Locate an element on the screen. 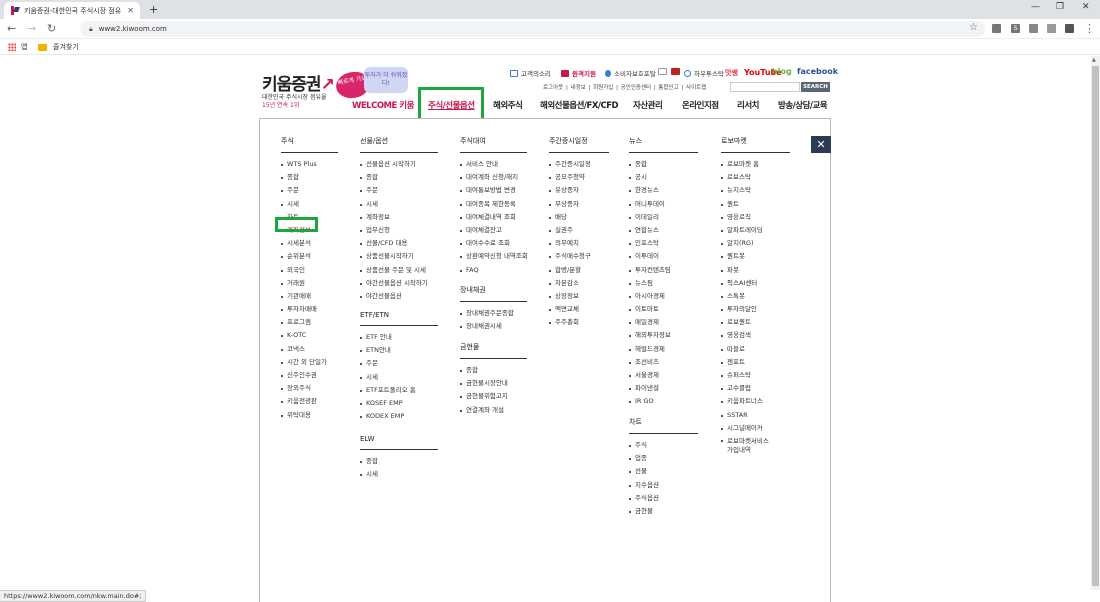 This screenshot has width=1100, height=602. pen-icon is located at coordinates (1069, 28).